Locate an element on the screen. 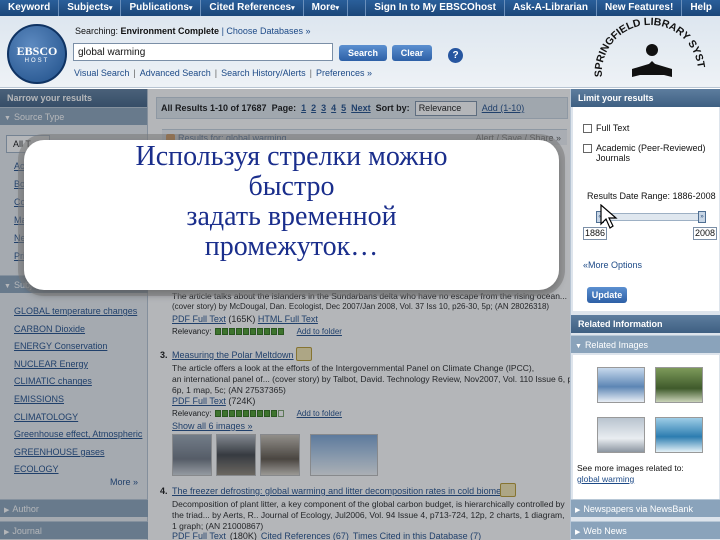 The width and height of the screenshot is (720, 540). peer-reviewed-checkbox is located at coordinates (587, 148).